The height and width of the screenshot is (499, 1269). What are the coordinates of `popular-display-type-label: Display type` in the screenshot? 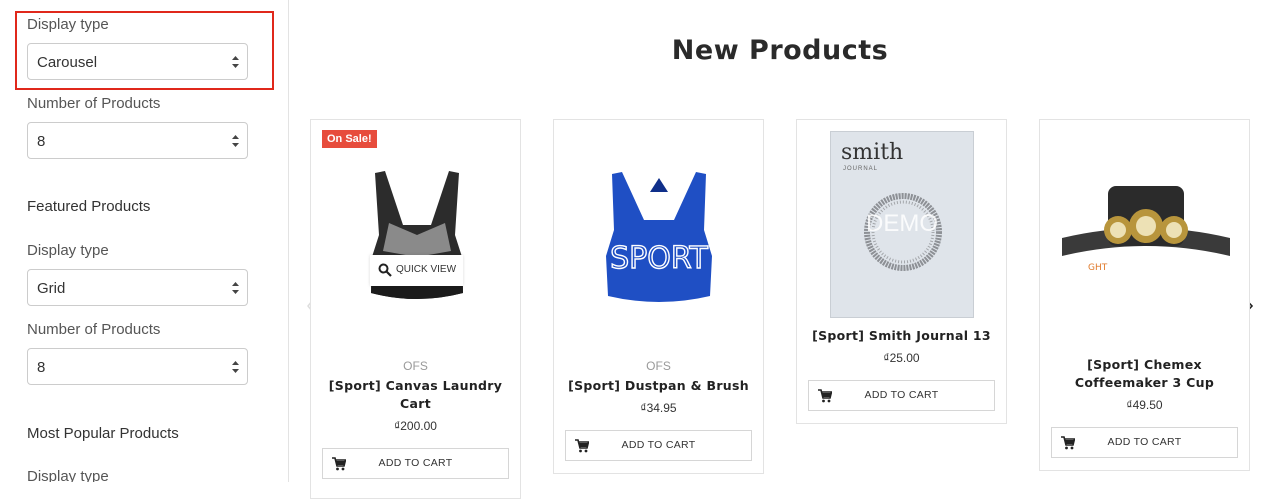 It's located at (68, 475).